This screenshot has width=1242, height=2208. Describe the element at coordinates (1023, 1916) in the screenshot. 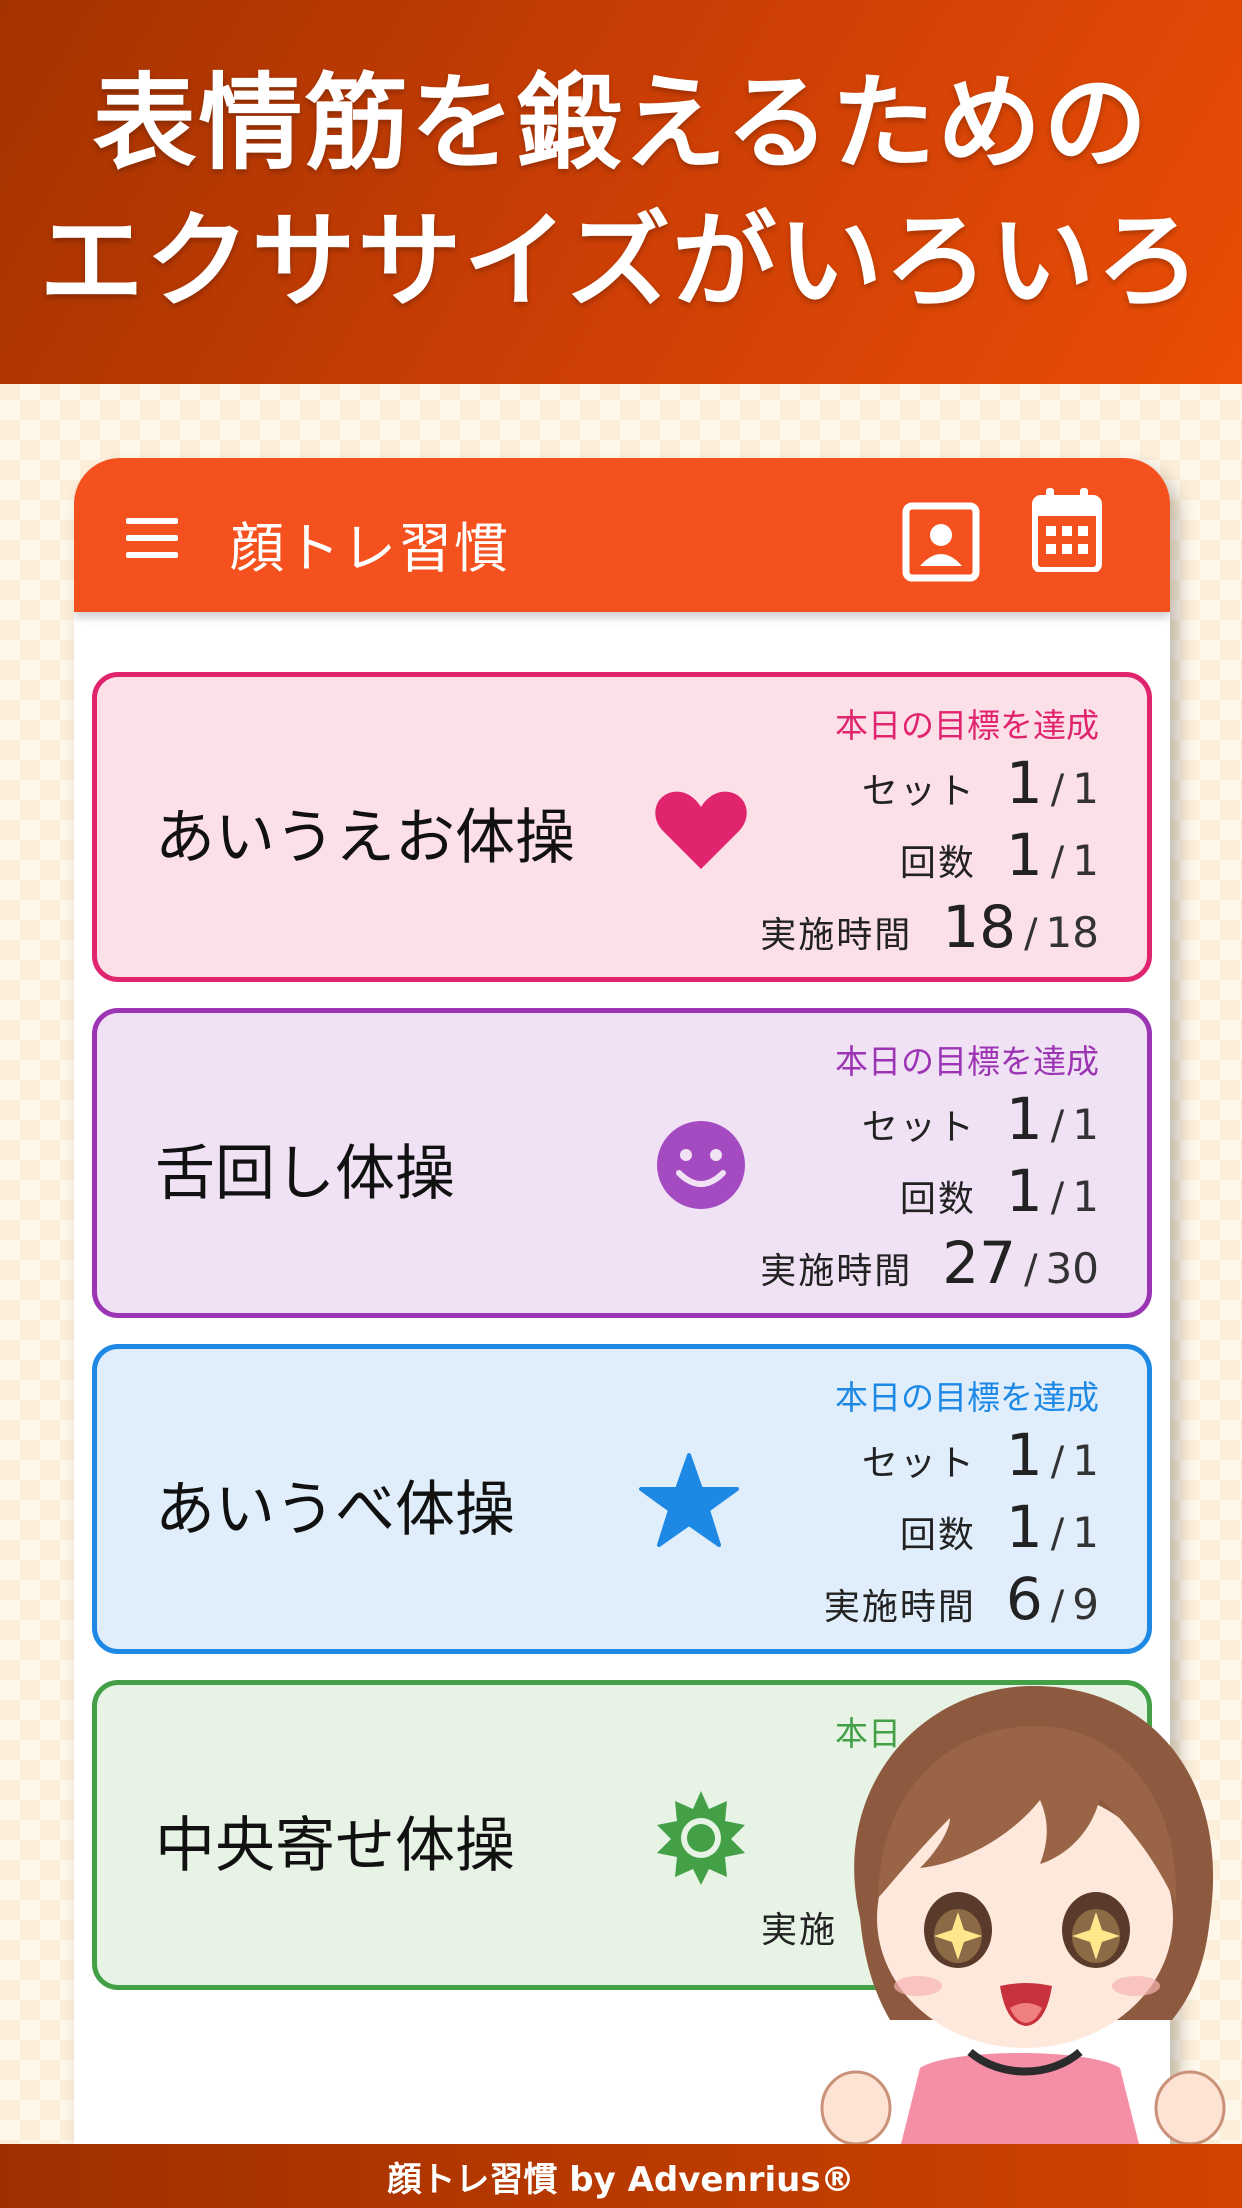

I see `mascot-girl-character` at that location.